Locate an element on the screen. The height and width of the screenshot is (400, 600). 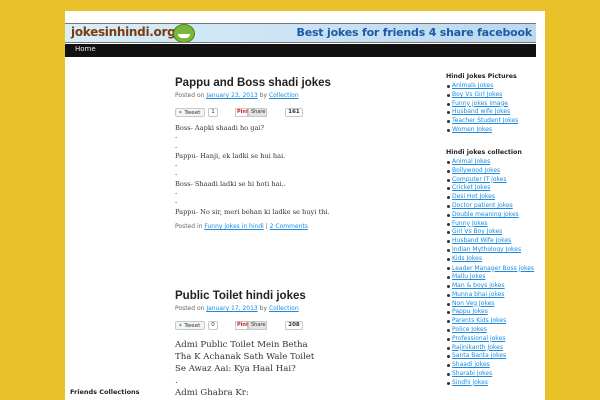
sidebar-item: Non Veg Jokes is located at coordinates (493, 304).